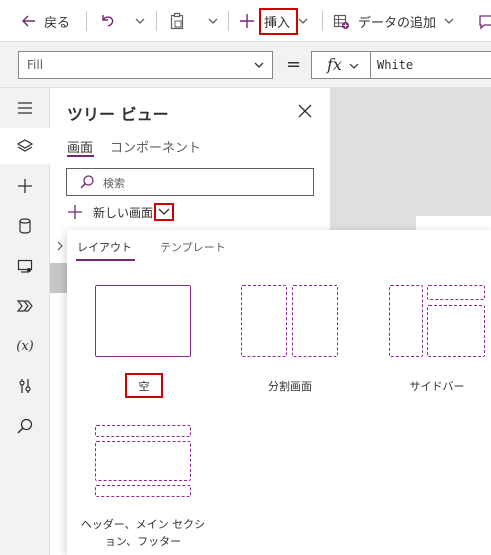  I want to click on hmf-footer-pane, so click(143, 491).